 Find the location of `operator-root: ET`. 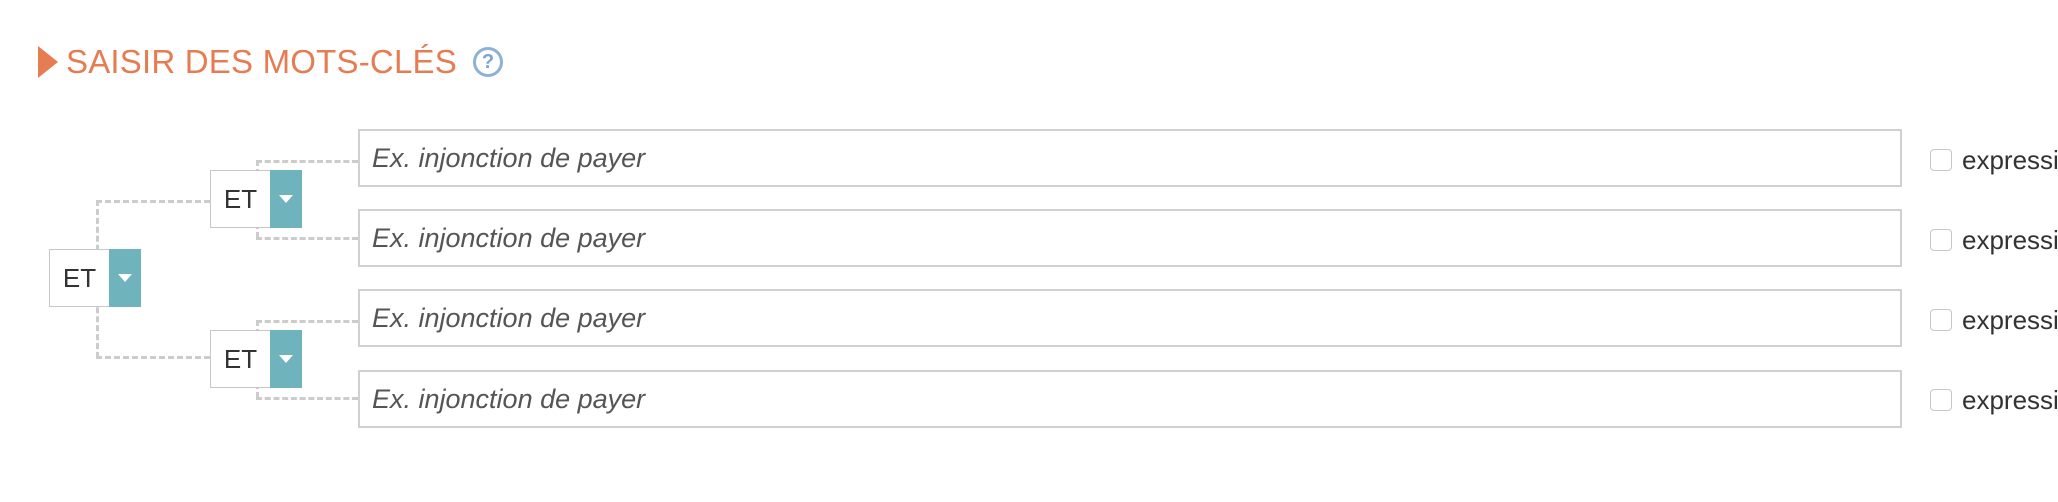

operator-root: ET is located at coordinates (95, 278).